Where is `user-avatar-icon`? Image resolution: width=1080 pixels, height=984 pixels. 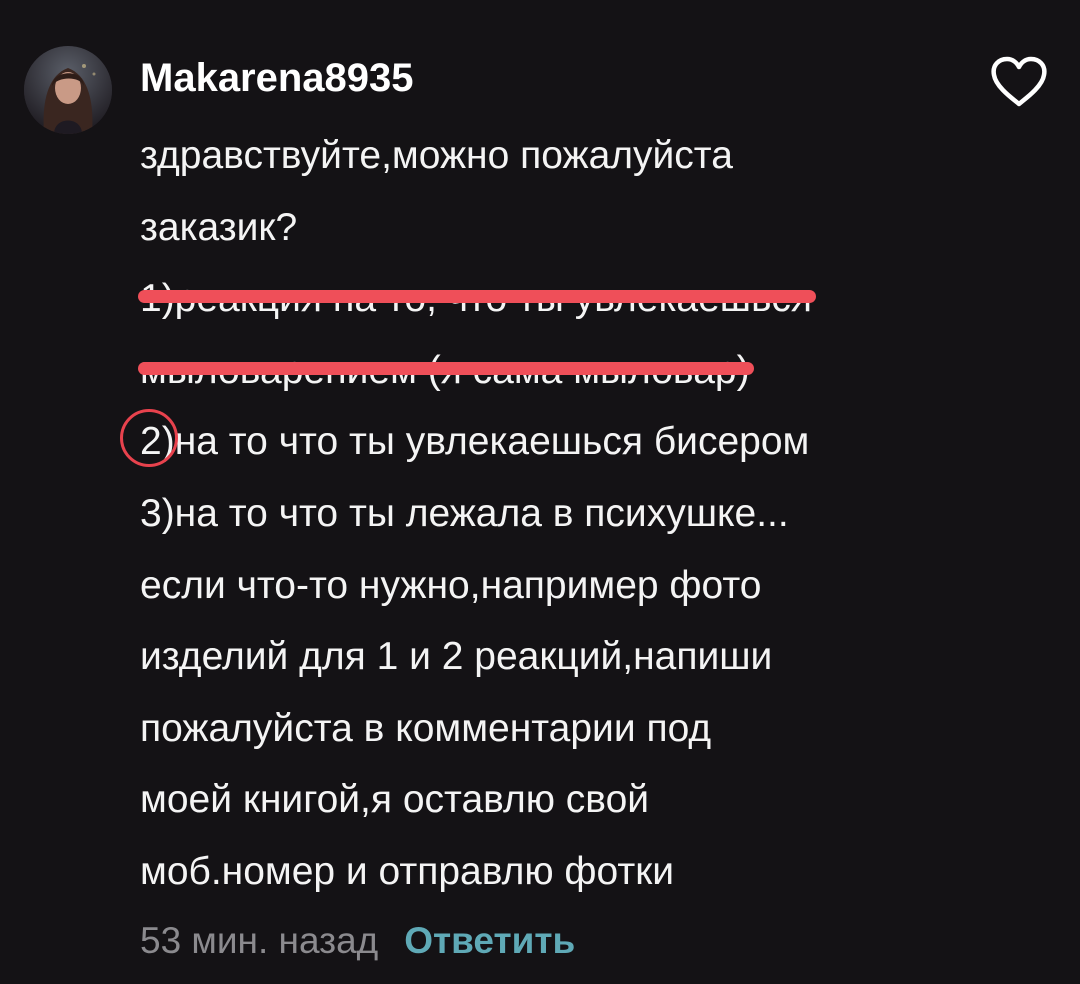 user-avatar-icon is located at coordinates (68, 90).